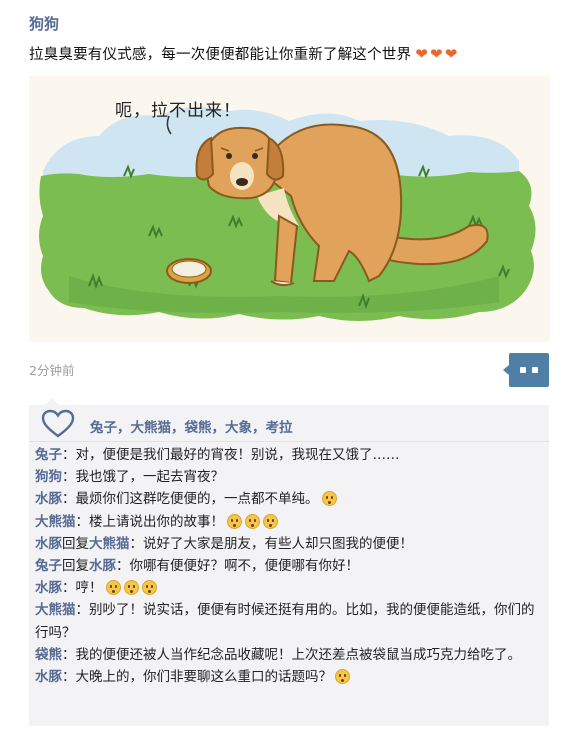 This screenshot has height=753, width=579. Describe the element at coordinates (197, 677) in the screenshot. I see `comment-text: ：大晚上的，你们非要聊这么重口的话题吗？` at that location.